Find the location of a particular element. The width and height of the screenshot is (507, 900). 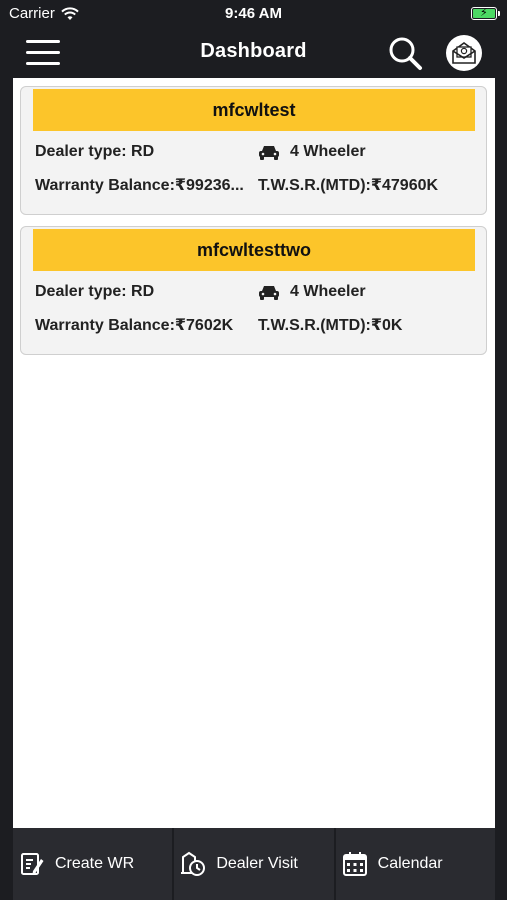

create-wr-icon is located at coordinates (32, 864).